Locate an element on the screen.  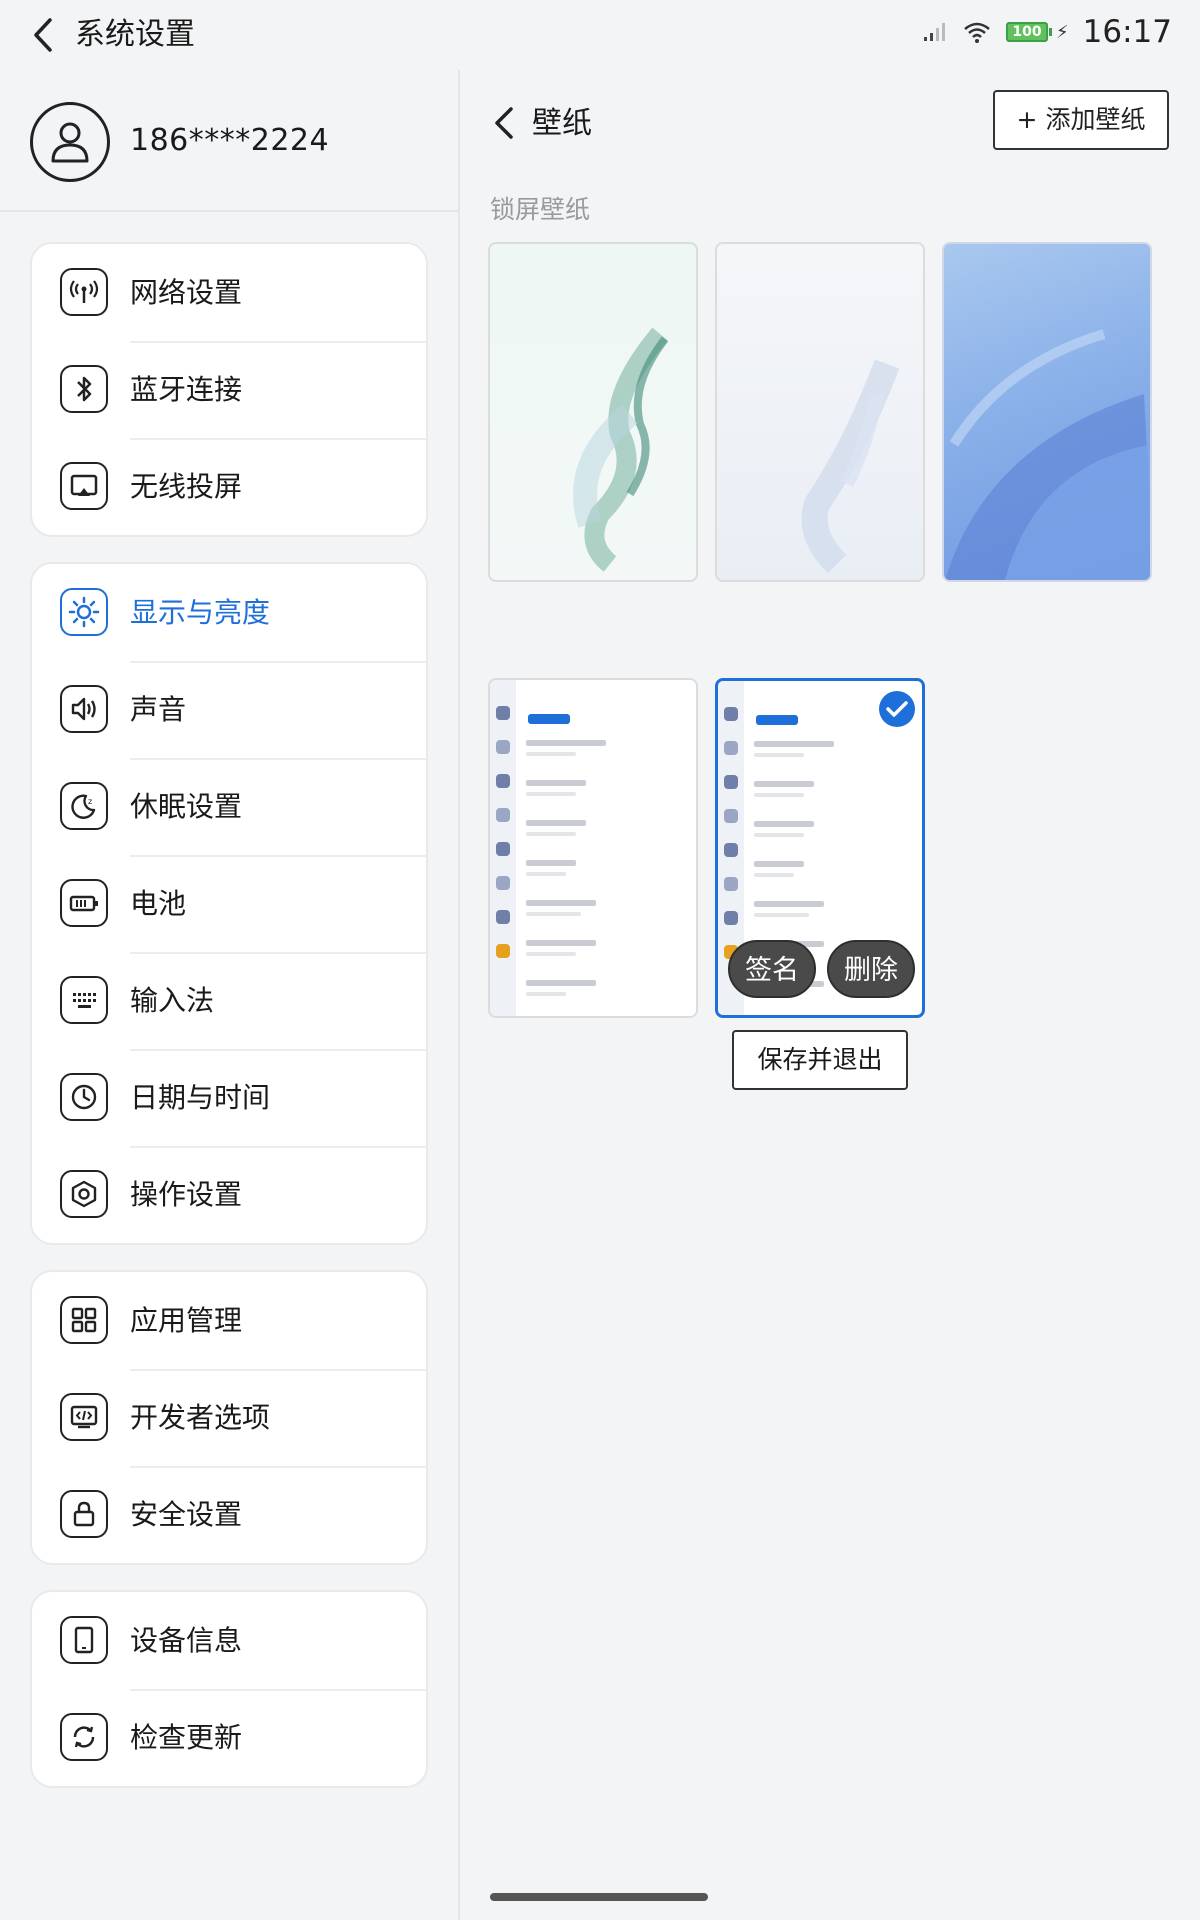
menu-item-sound: 声音 is located at coordinates (229, 709).